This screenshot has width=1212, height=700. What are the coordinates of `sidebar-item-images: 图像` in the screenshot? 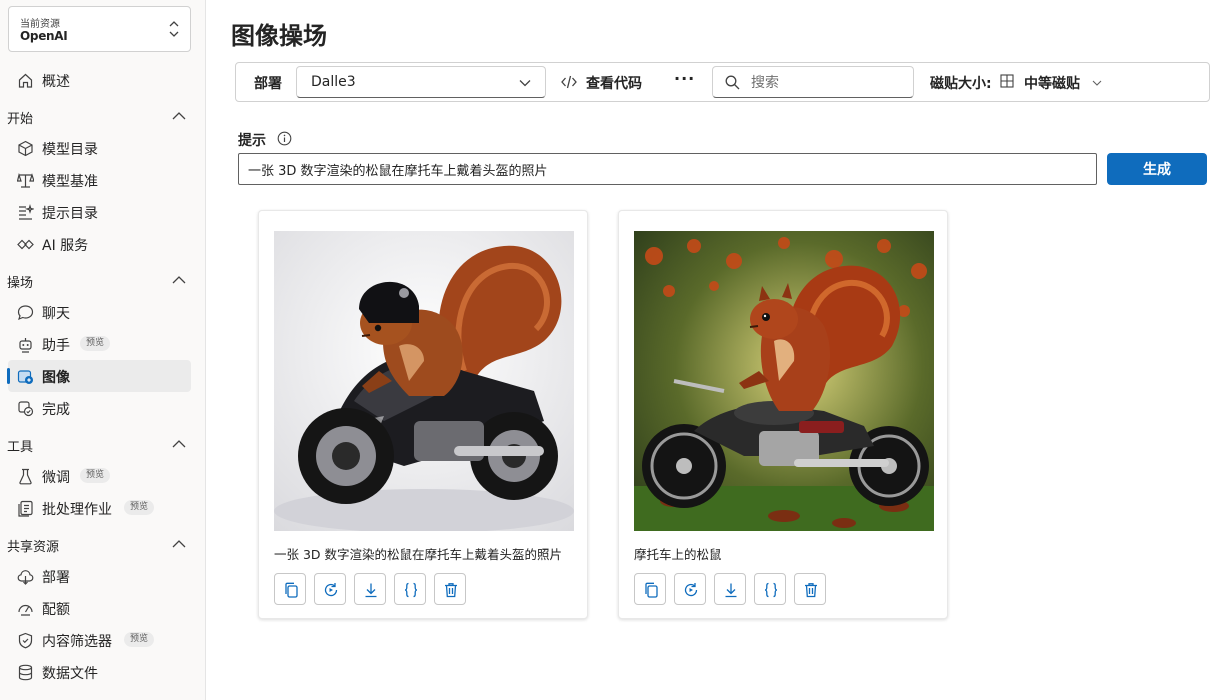 It's located at (99, 376).